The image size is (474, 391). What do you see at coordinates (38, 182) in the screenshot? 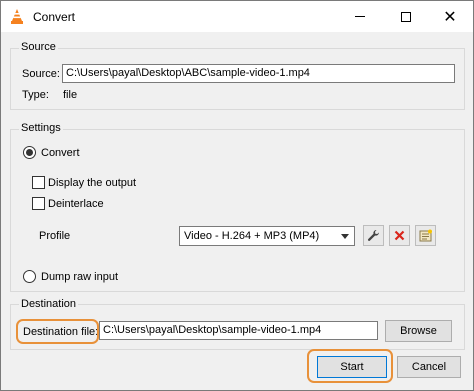
I see `display-output-checkbox` at bounding box center [38, 182].